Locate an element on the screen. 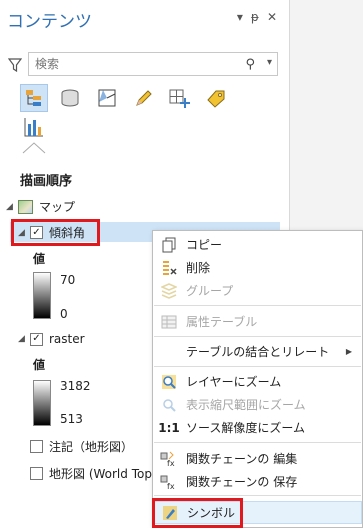  menu-item-zoom-to-visible-scale: 表示縮尺範囲にズーム is located at coordinates (257, 404).